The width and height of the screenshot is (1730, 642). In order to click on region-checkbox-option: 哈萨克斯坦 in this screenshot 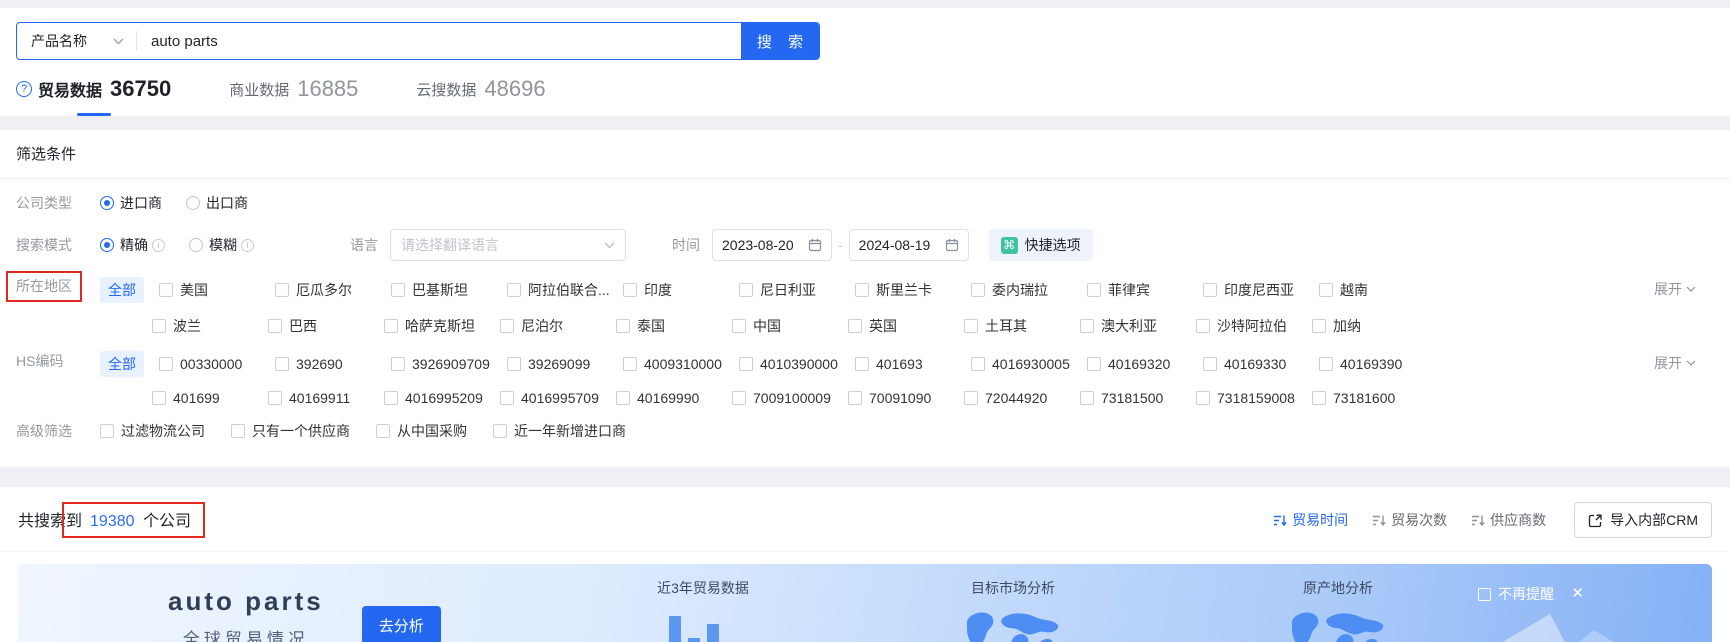, I will do `click(442, 326)`.